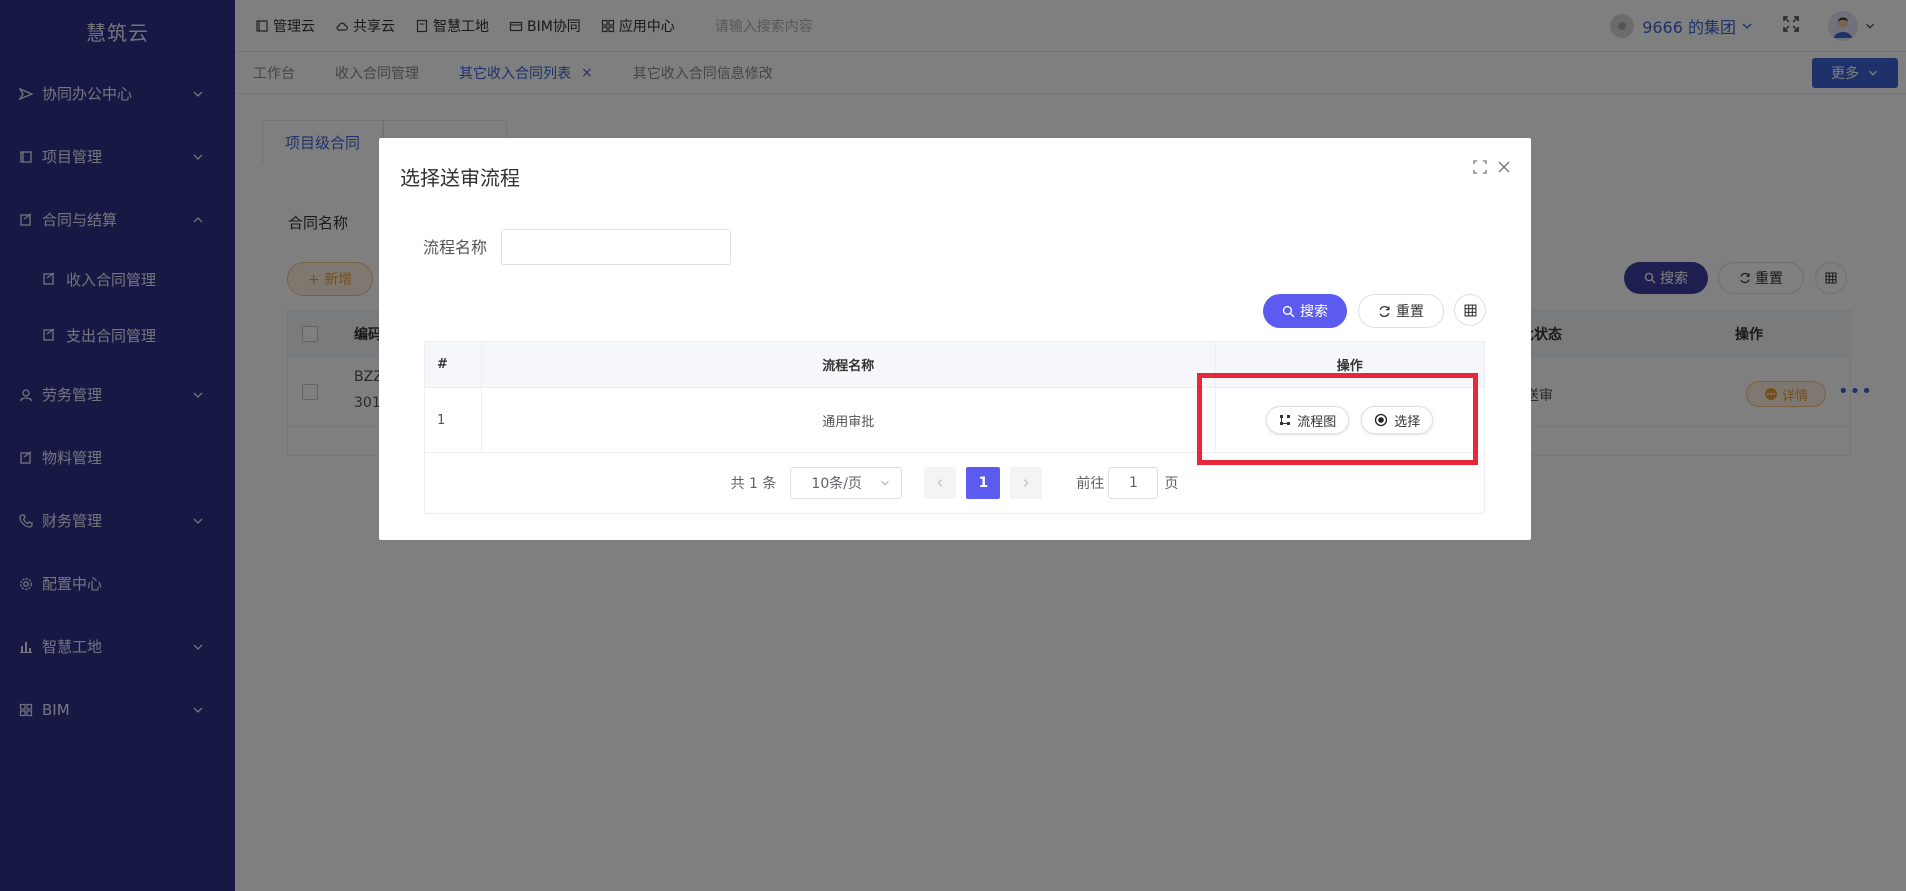 The image size is (1906, 891). What do you see at coordinates (1288, 311) in the screenshot?
I see `search-icon` at bounding box center [1288, 311].